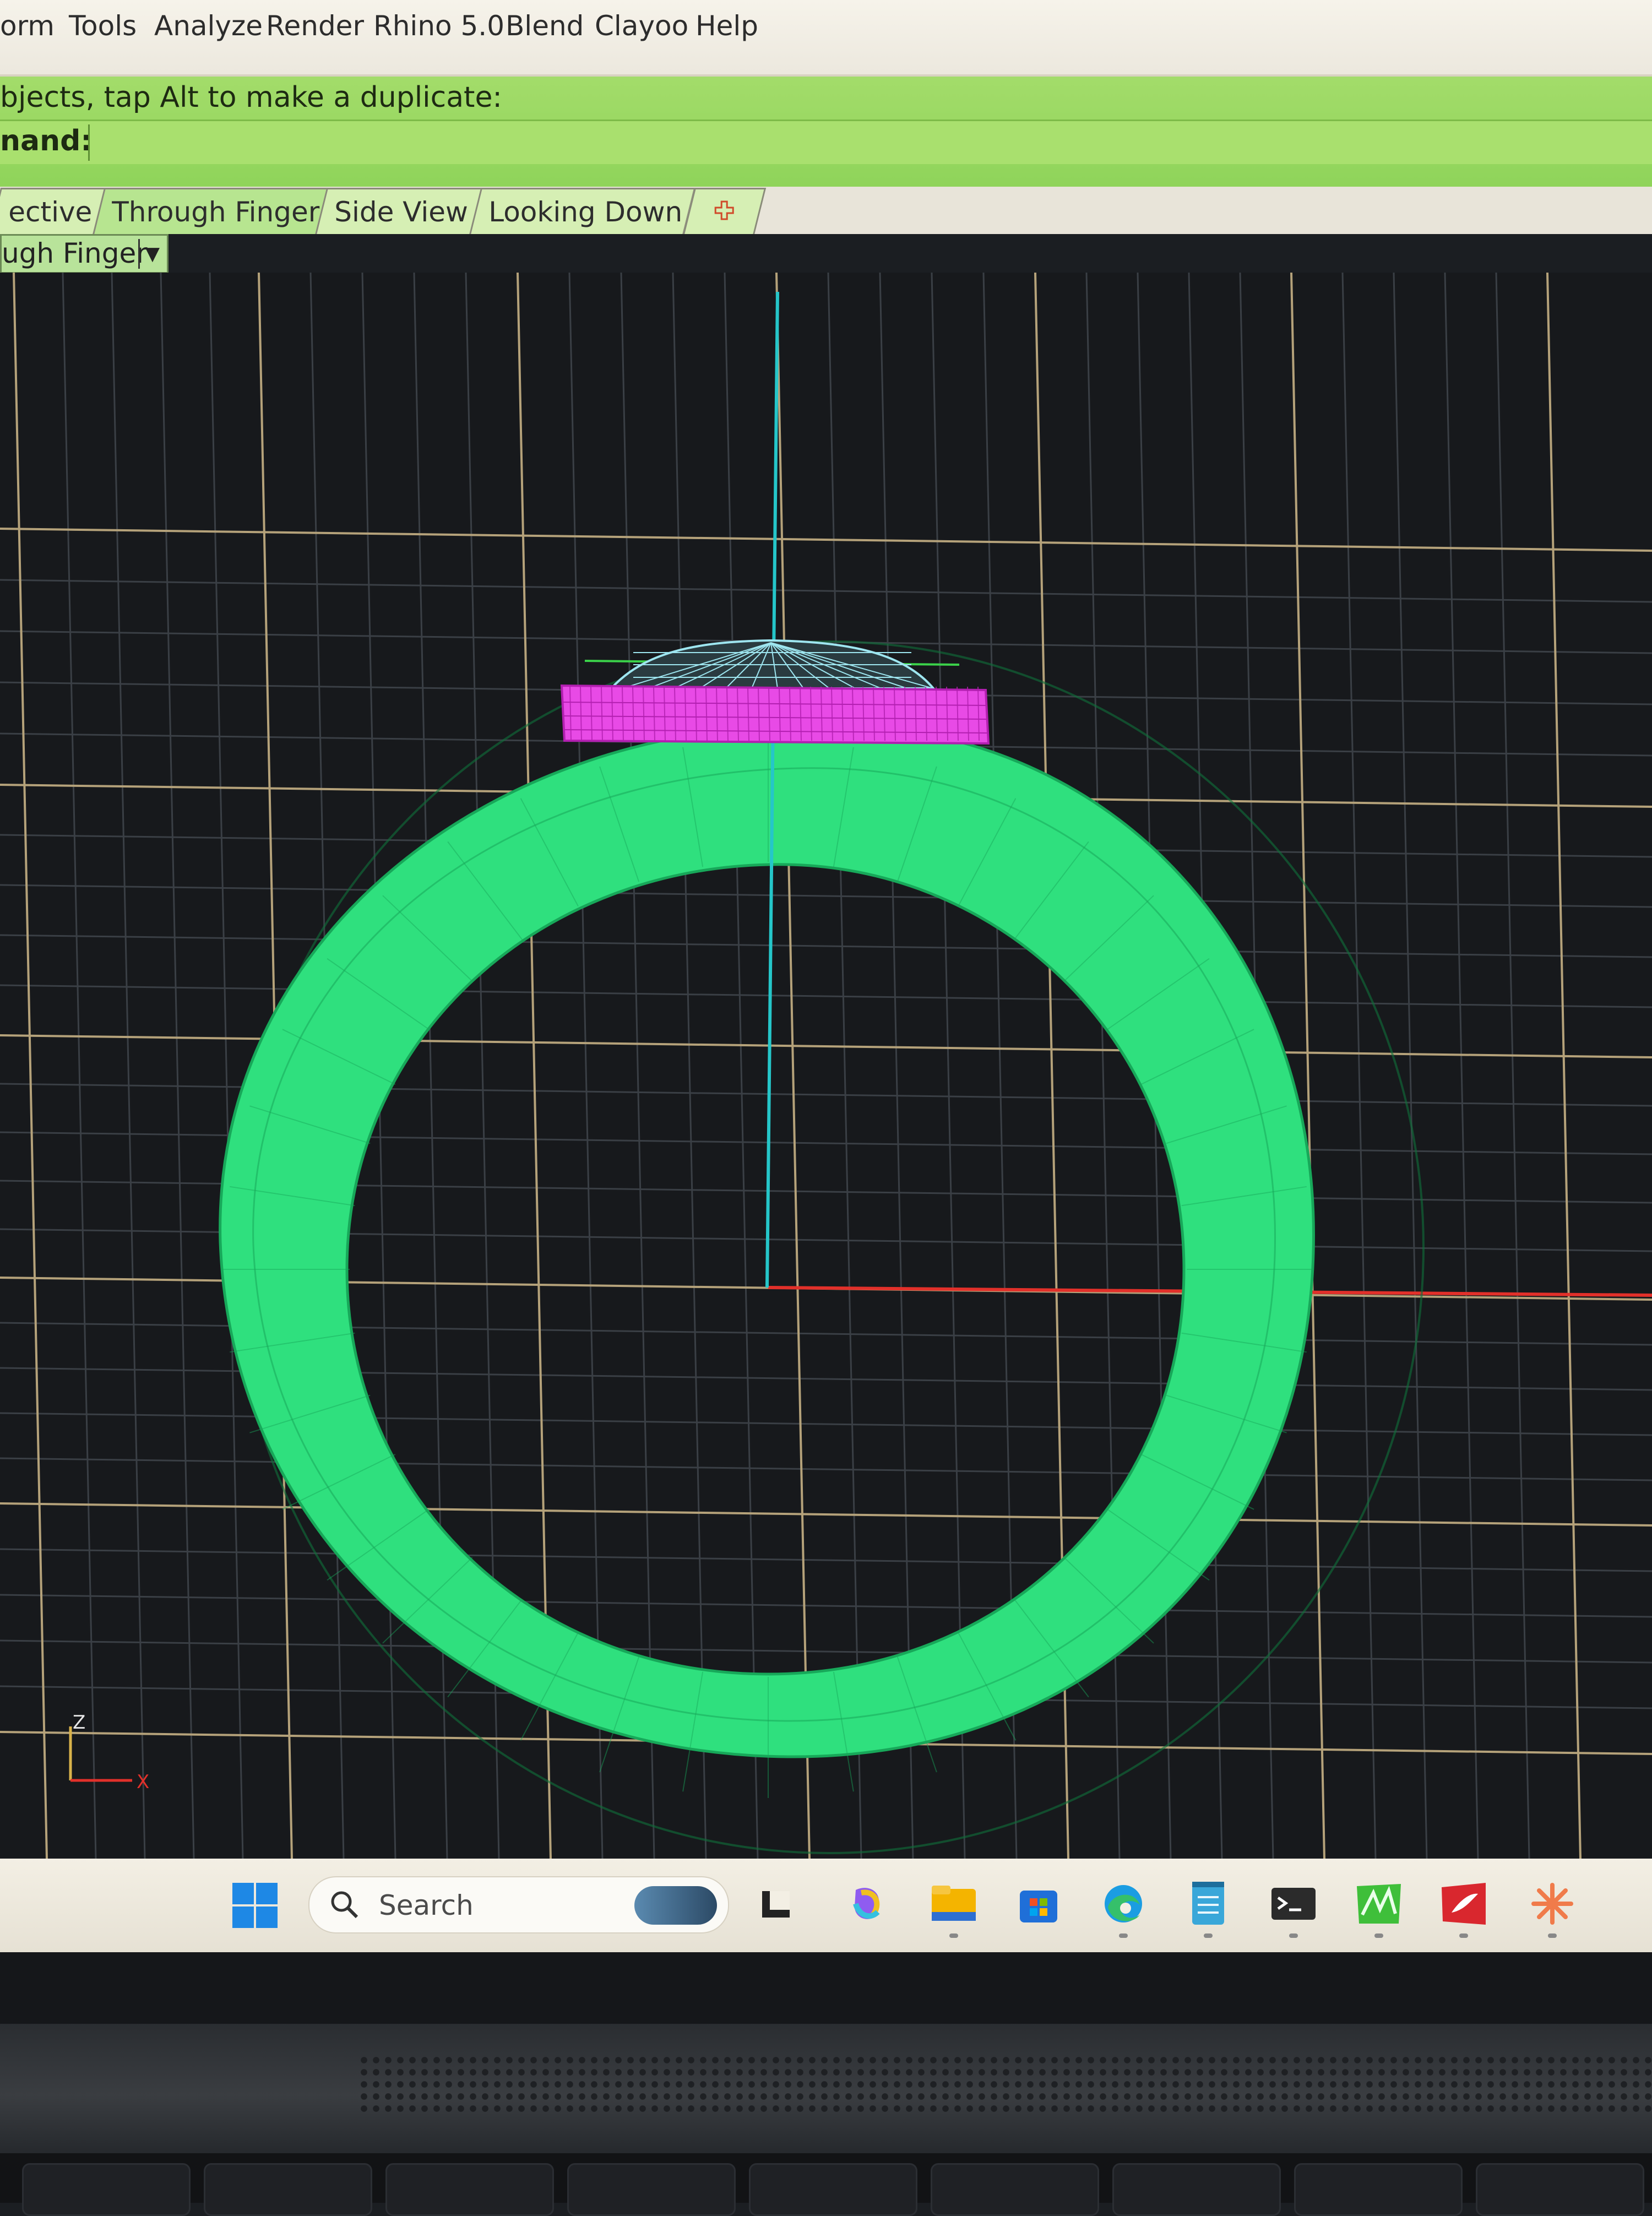 The width and height of the screenshot is (1652, 2216). I want to click on add-tab-button, so click(725, 212).